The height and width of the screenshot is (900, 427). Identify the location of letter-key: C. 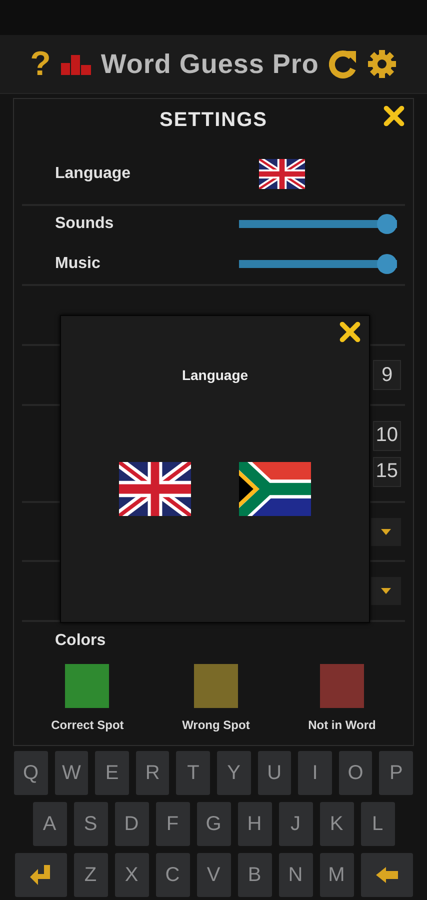
(173, 875).